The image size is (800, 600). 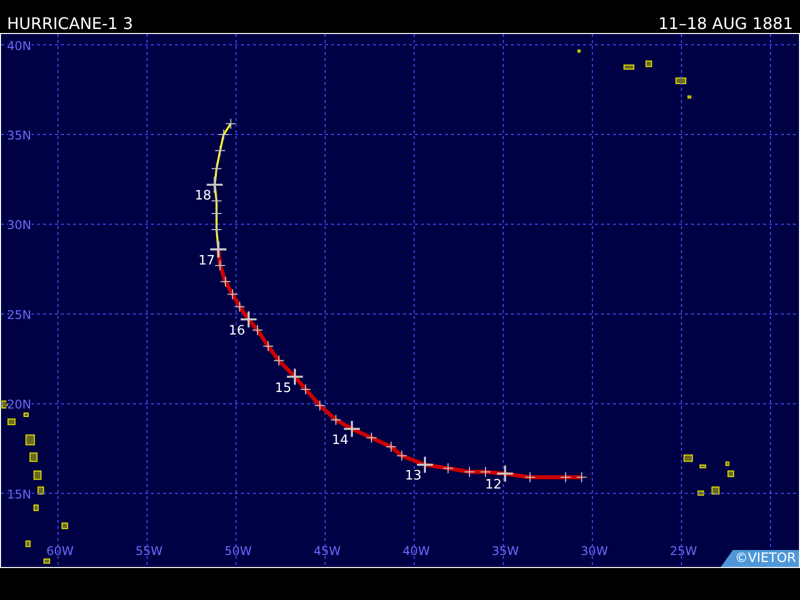 What do you see at coordinates (725, 24) in the screenshot?
I see `date-range: 11–18 AUG 1881` at bounding box center [725, 24].